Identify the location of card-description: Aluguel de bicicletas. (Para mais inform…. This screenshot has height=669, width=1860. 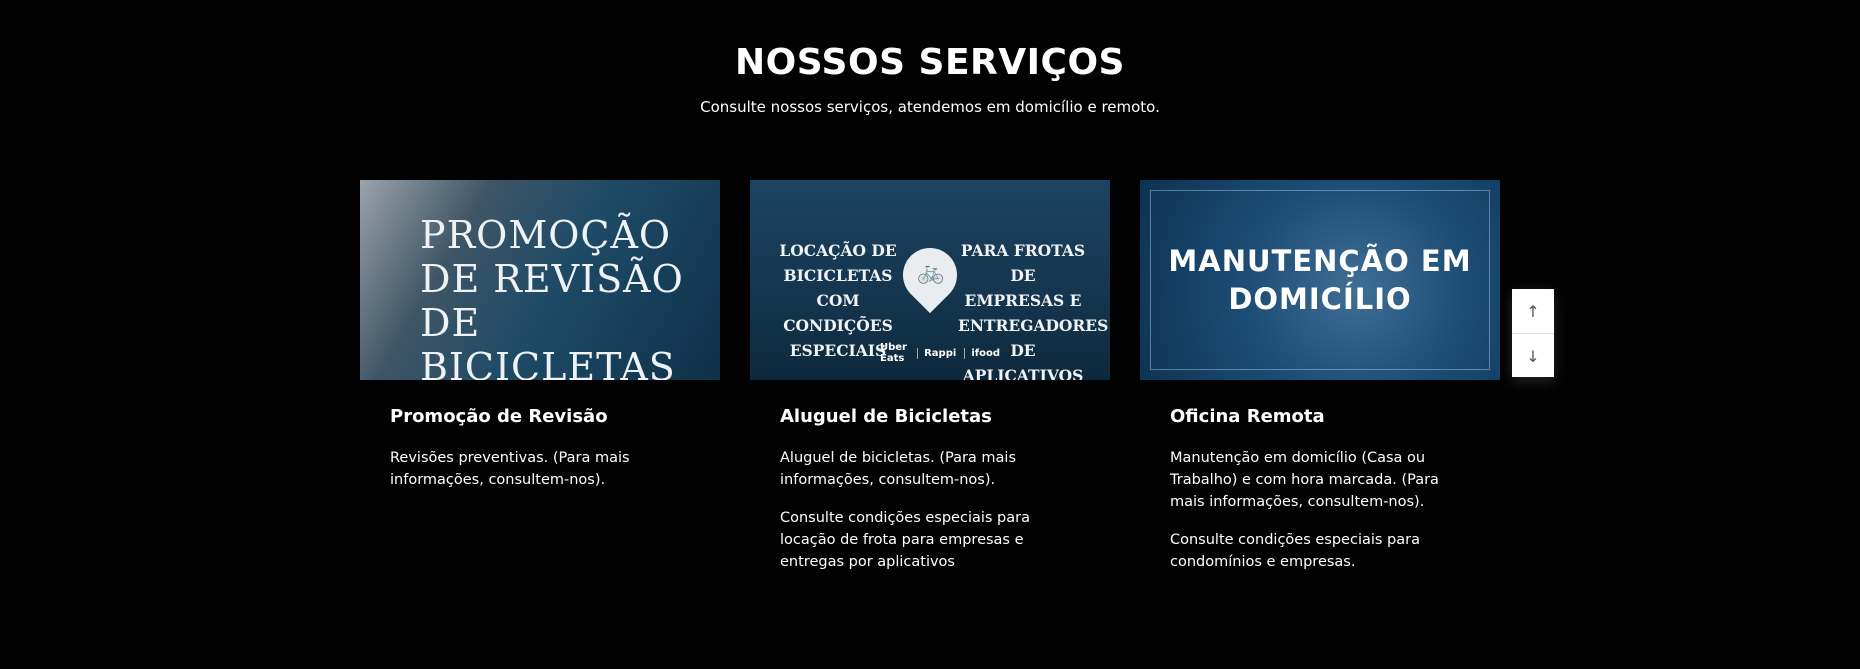
(898, 469).